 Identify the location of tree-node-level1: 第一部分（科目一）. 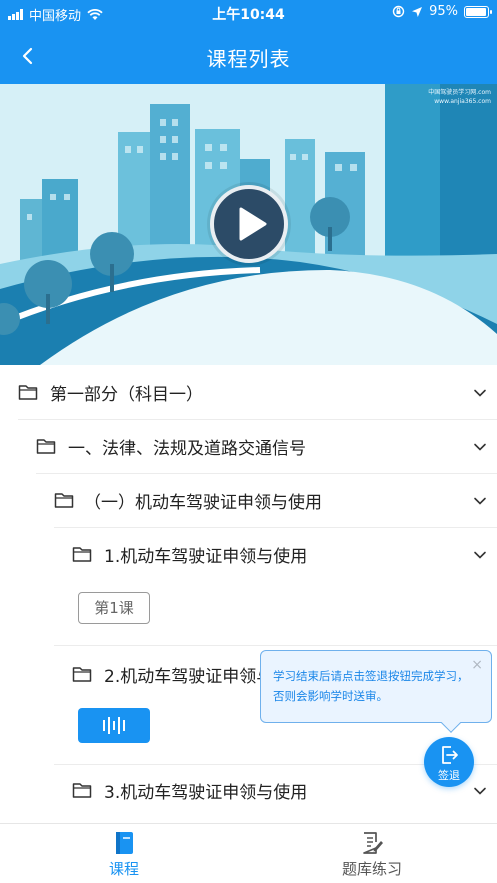
(248, 393).